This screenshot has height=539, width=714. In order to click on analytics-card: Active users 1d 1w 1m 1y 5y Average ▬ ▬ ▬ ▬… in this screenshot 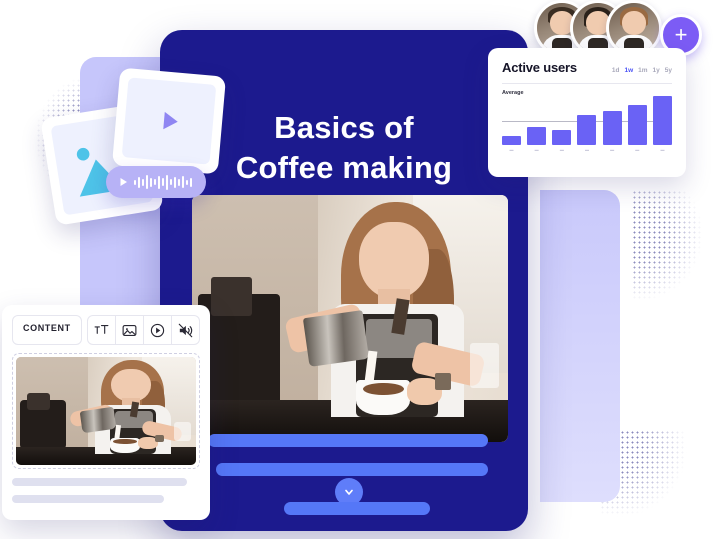, I will do `click(587, 112)`.